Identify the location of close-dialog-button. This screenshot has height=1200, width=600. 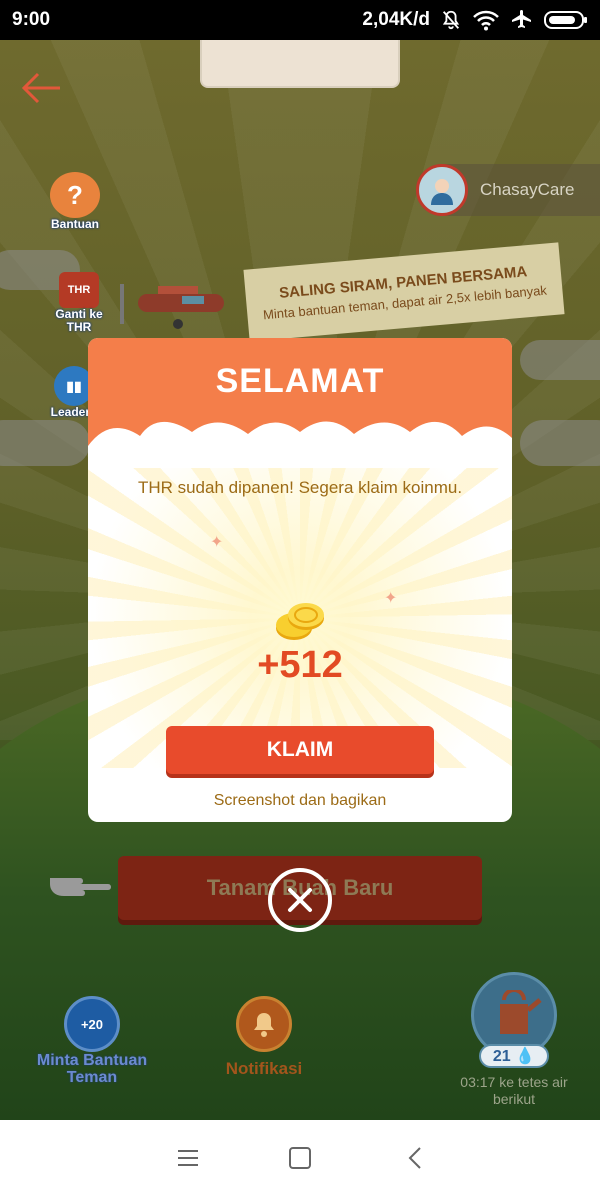
(300, 900).